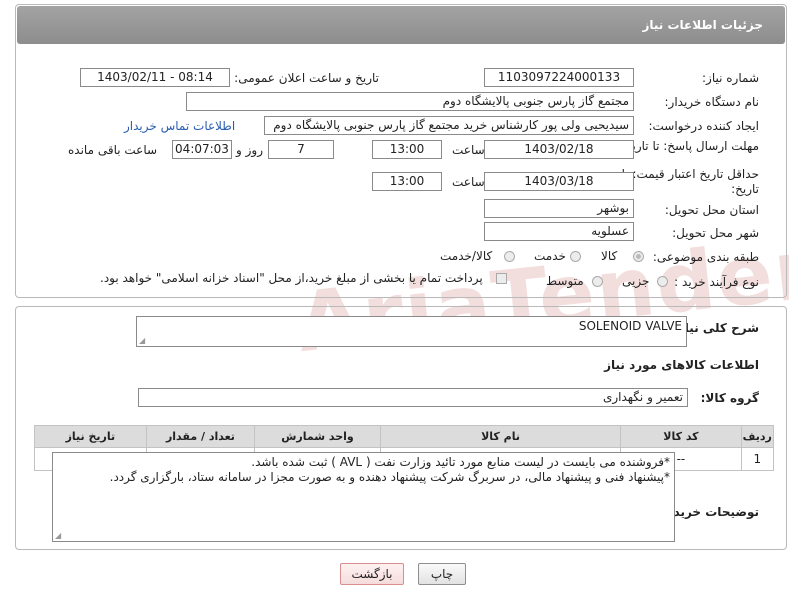  I want to click on buyer-org-field: مجتمع گاز پارس جنوبی پالایشگاه دوم, so click(410, 101).